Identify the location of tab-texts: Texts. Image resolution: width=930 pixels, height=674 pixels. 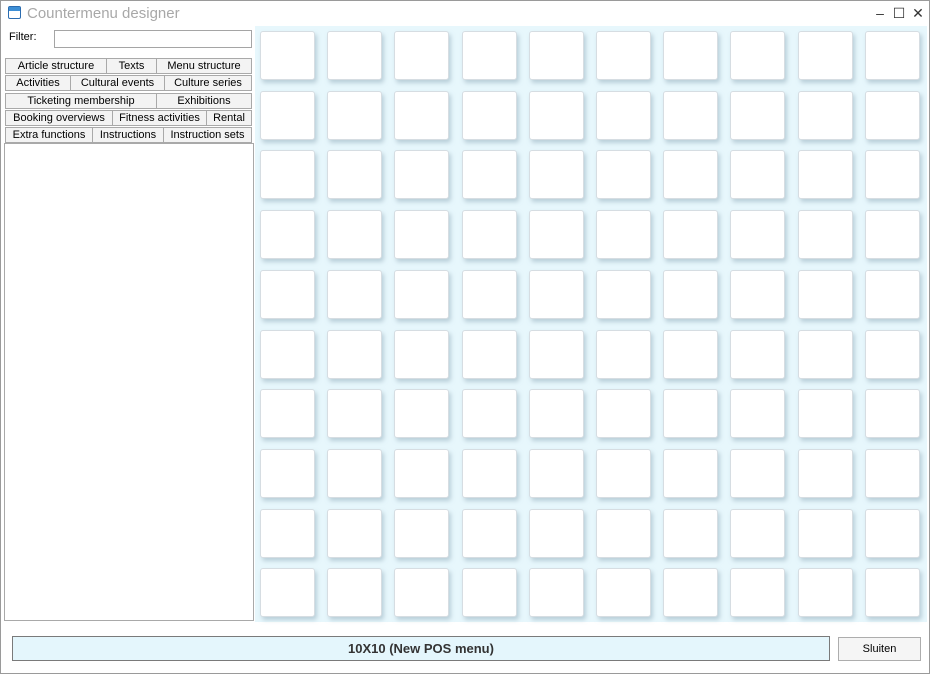
(131, 66).